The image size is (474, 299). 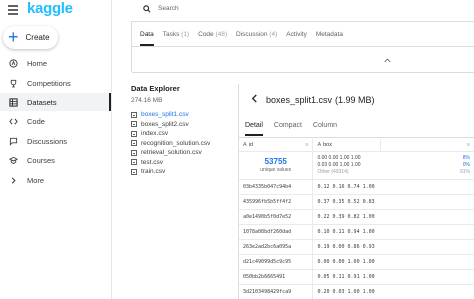 I want to click on tab-label: Activity, so click(x=296, y=34).